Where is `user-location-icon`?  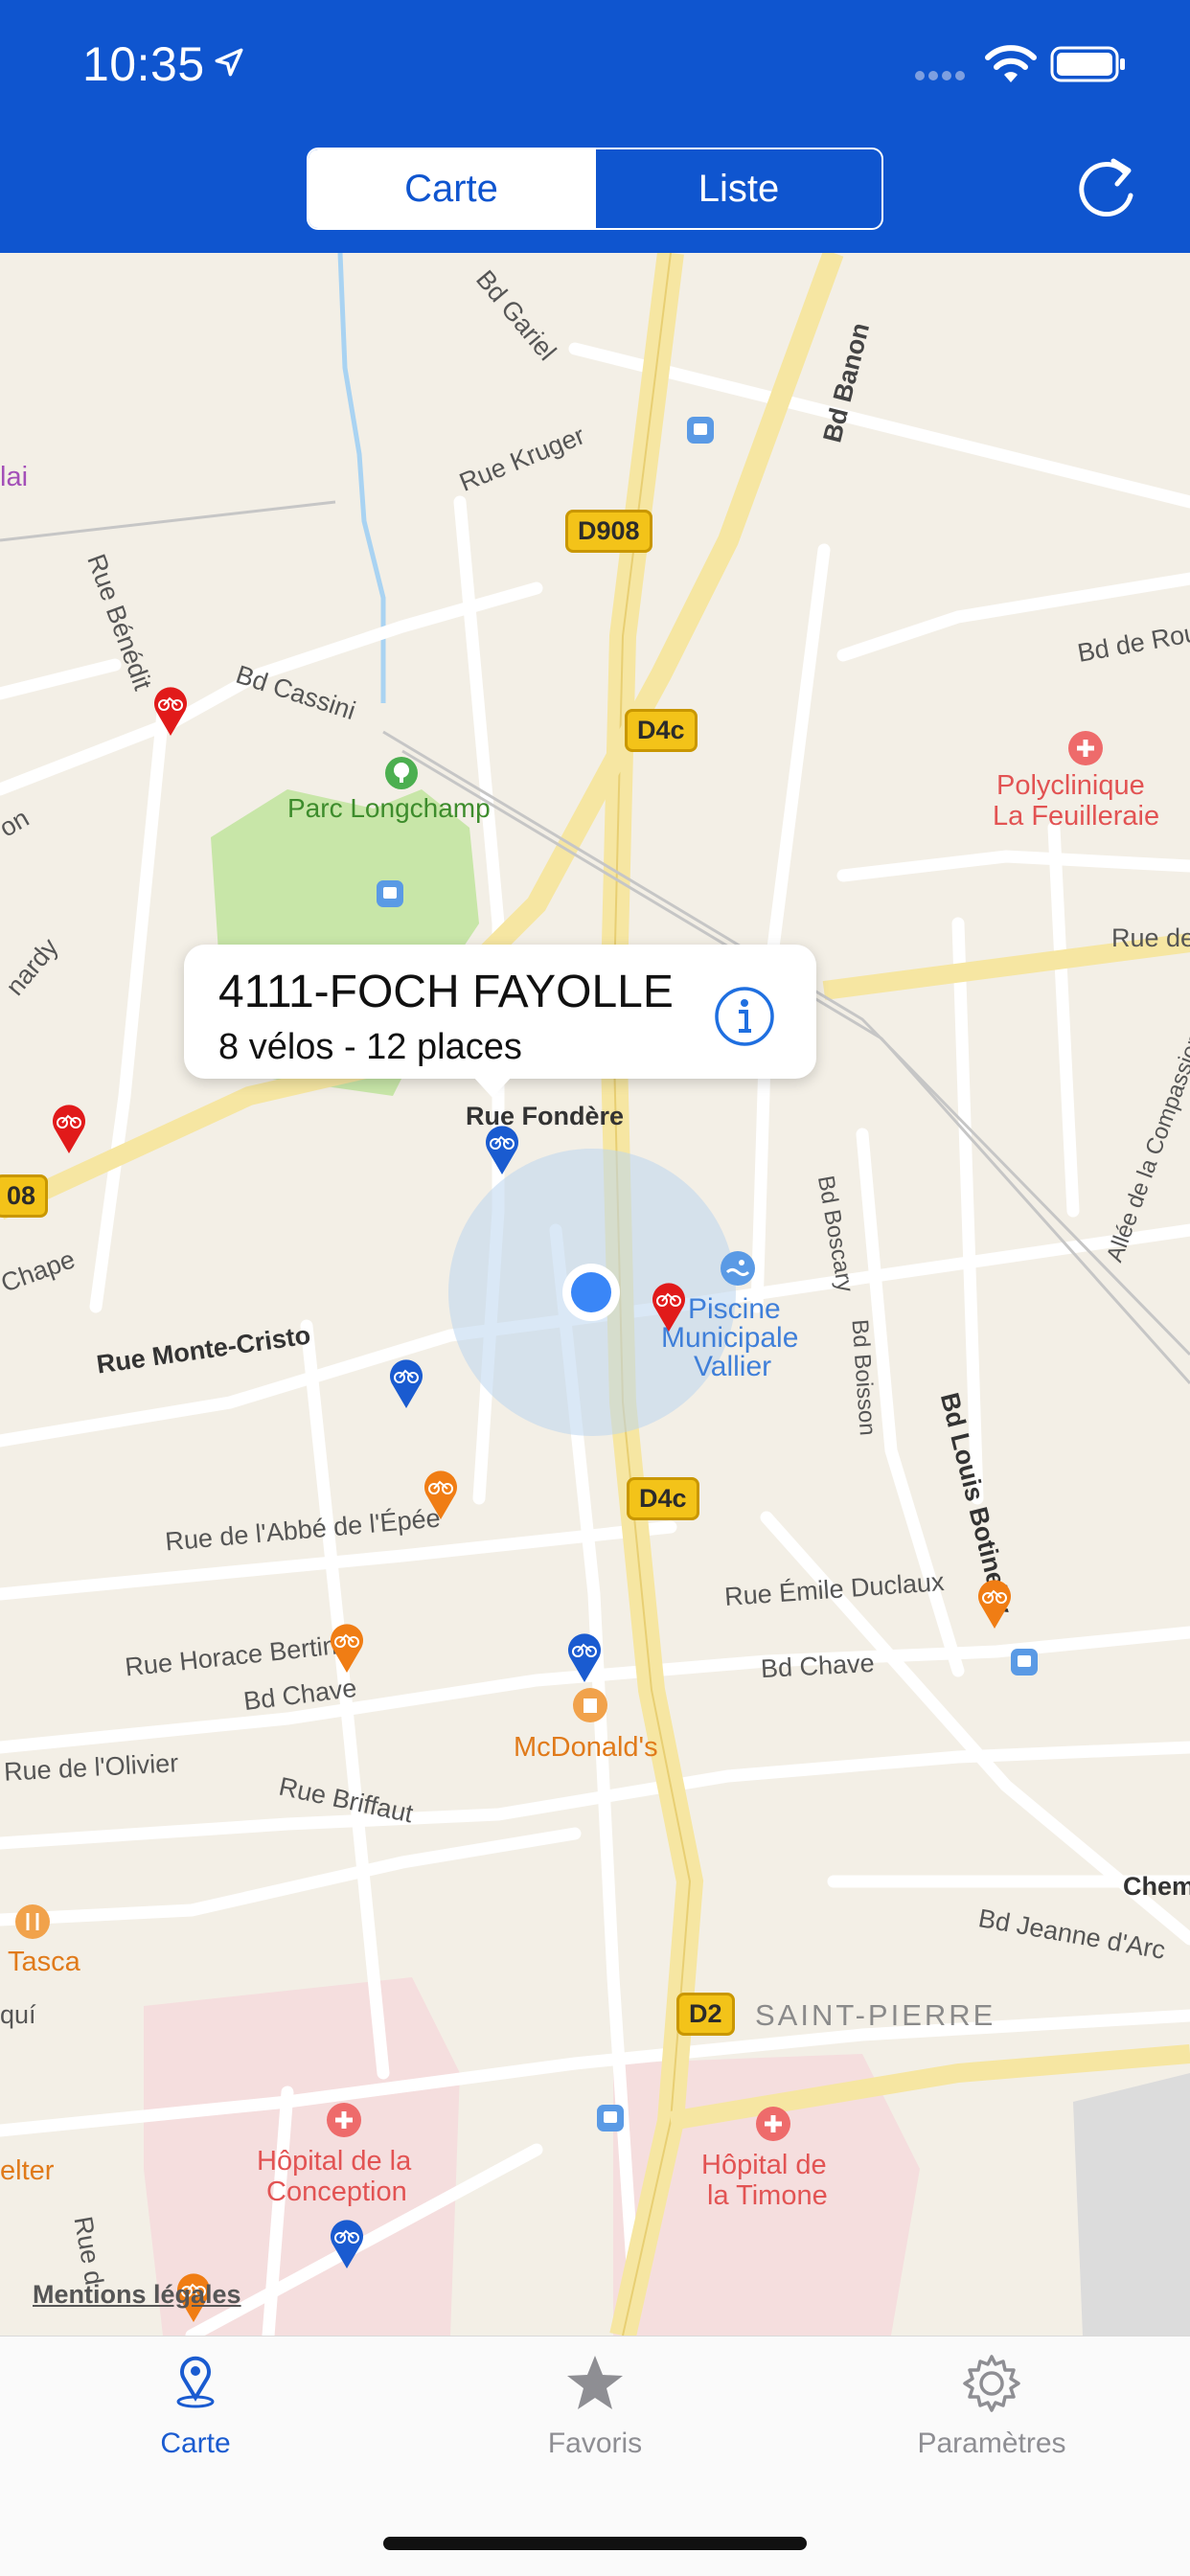 user-location-icon is located at coordinates (591, 1292).